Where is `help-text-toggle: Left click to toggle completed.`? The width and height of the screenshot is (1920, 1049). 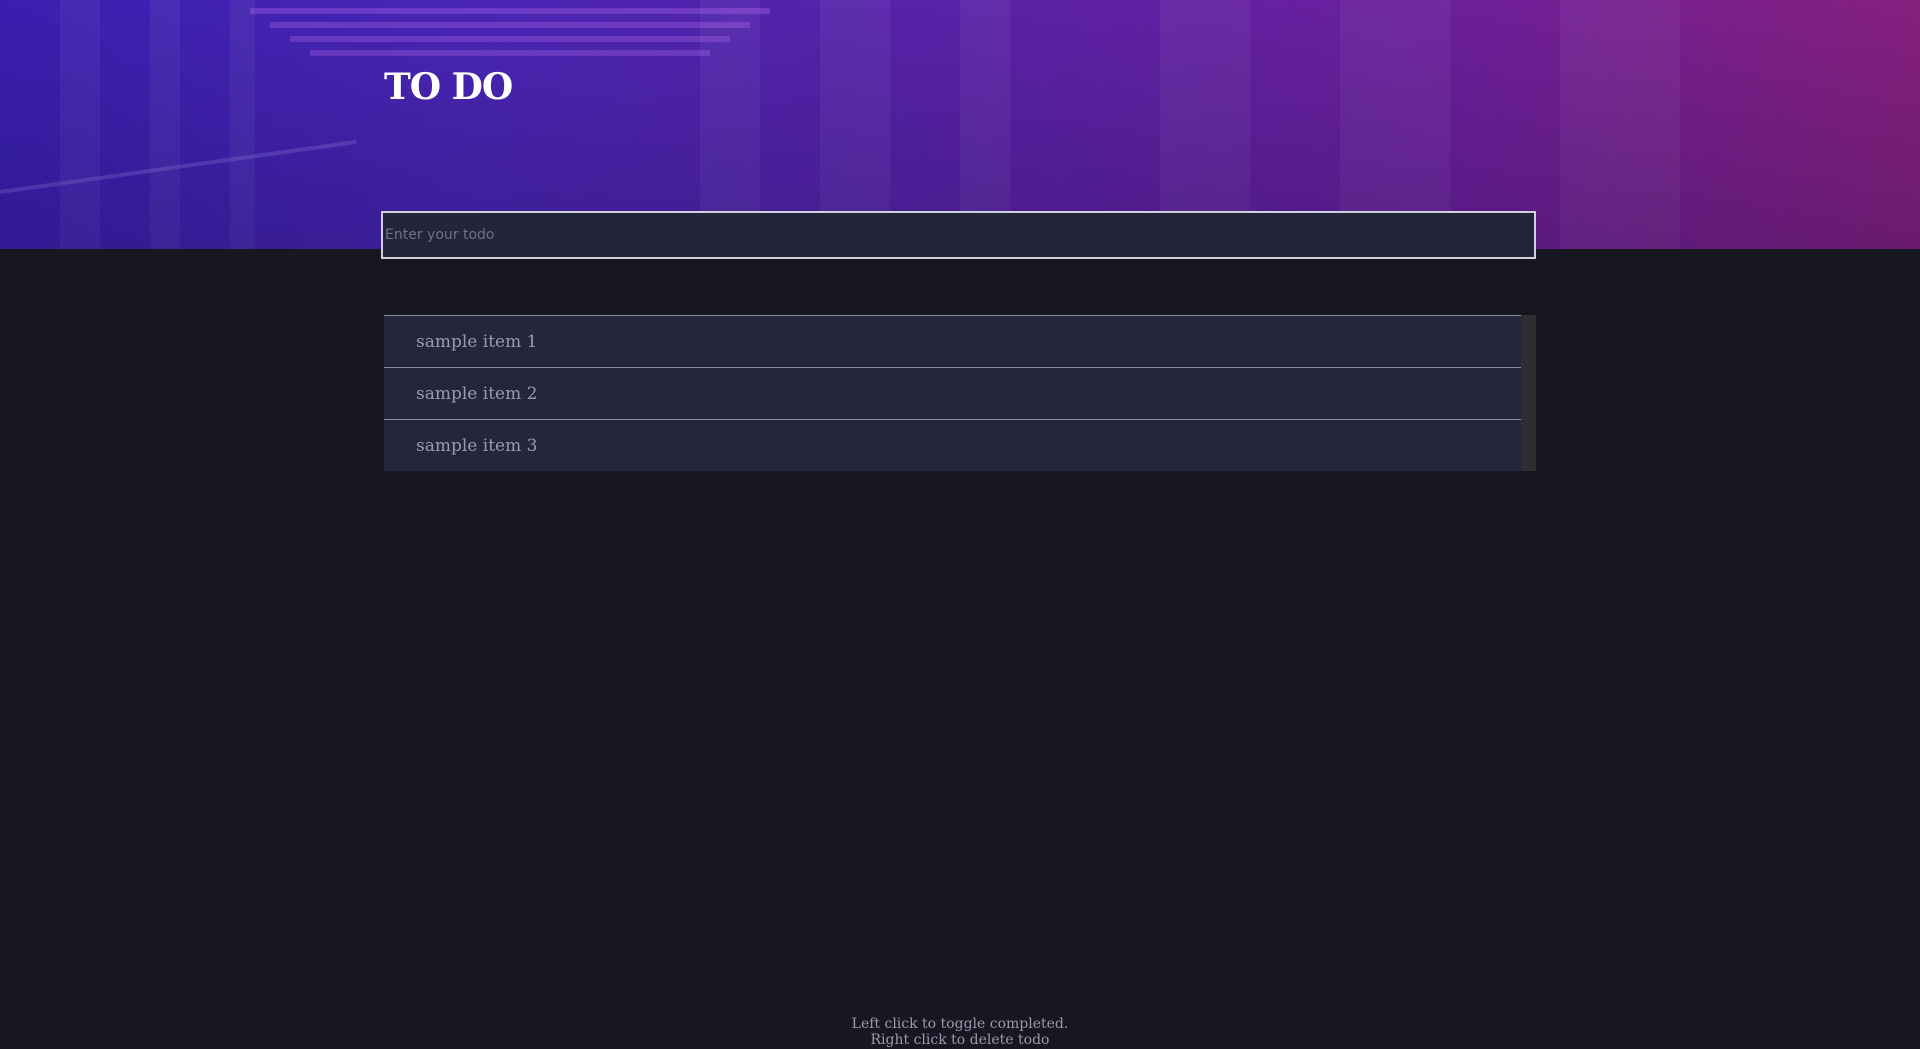 help-text-toggle: Left click to toggle completed. is located at coordinates (960, 1024).